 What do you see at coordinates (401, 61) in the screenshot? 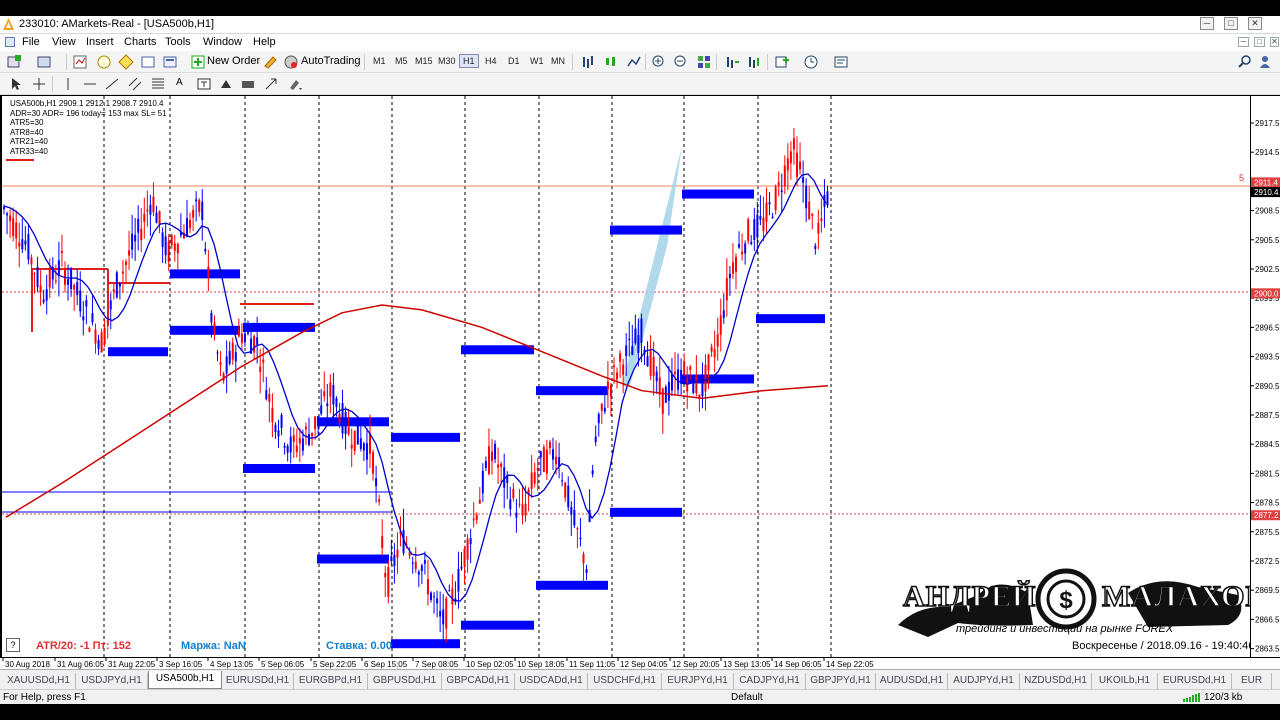
I see `timeframe-m5: M5` at bounding box center [401, 61].